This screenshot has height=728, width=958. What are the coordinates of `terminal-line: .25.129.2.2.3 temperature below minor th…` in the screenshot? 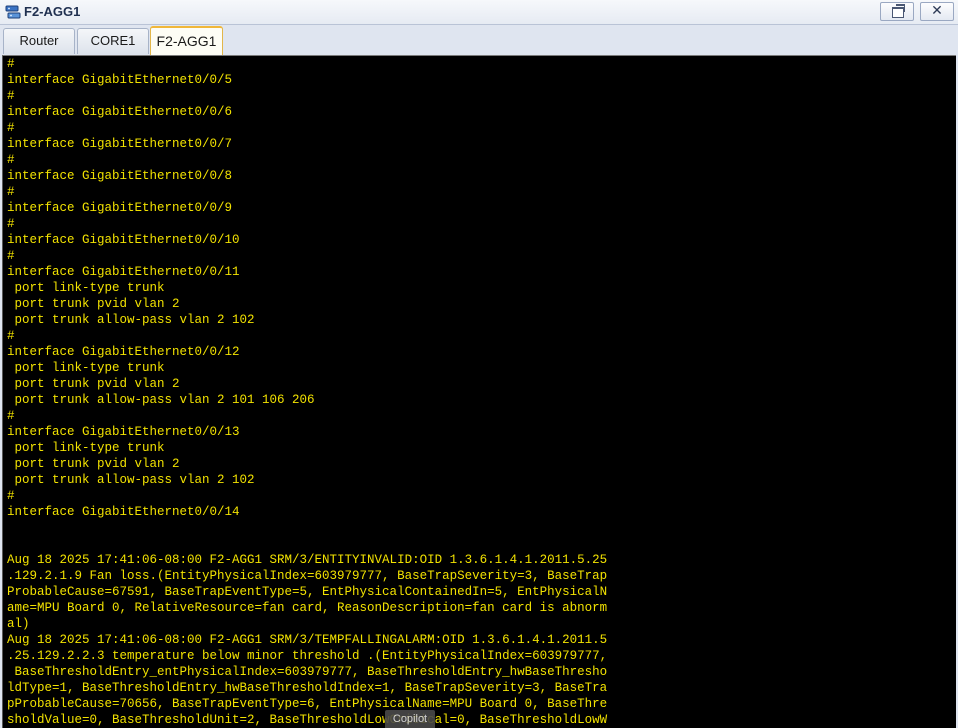 It's located at (307, 656).